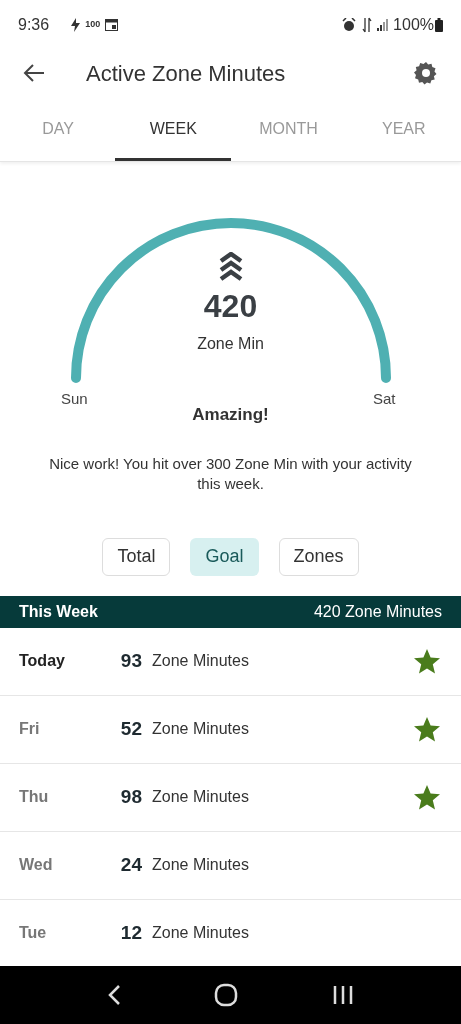  What do you see at coordinates (367, 25) in the screenshot?
I see `data-transfer-icon` at bounding box center [367, 25].